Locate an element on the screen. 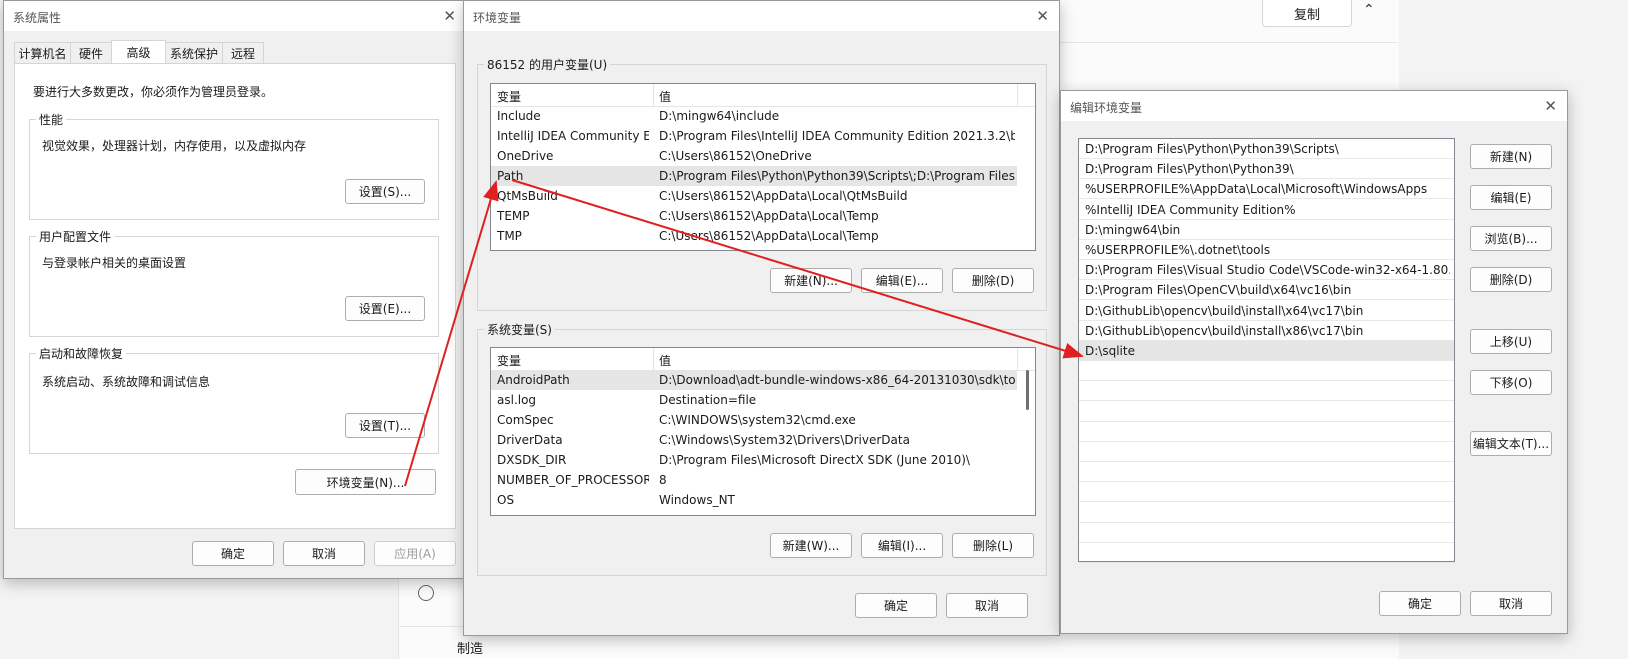 This screenshot has width=1628, height=659. list-item: D:\sqlite is located at coordinates (1266, 351).